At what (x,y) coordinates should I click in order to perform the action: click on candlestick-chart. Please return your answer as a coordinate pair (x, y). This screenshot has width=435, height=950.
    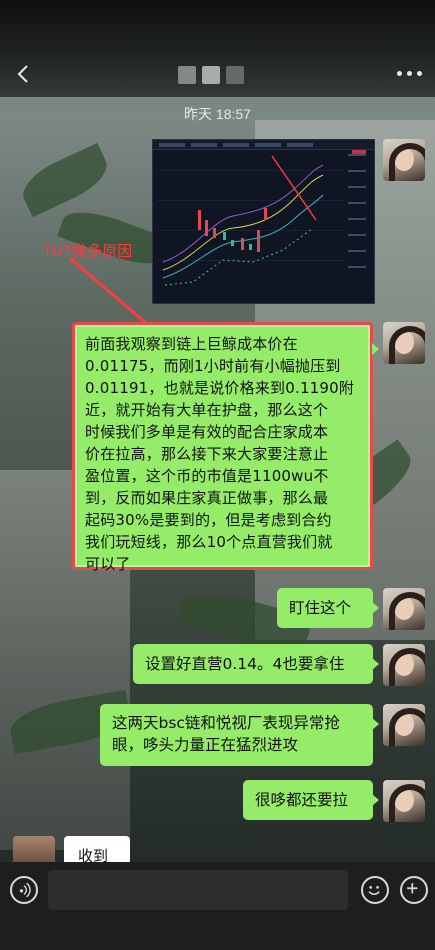
    Looking at the image, I should click on (243, 225).